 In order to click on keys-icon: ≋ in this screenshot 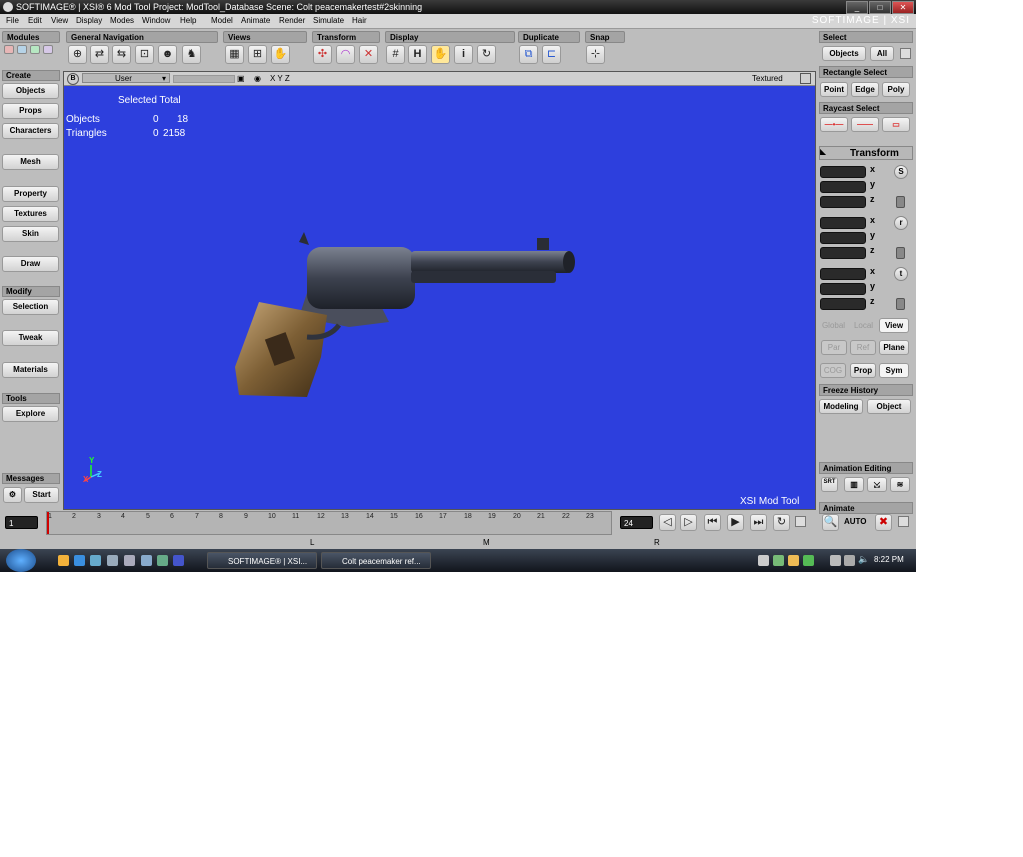, I will do `click(900, 484)`.